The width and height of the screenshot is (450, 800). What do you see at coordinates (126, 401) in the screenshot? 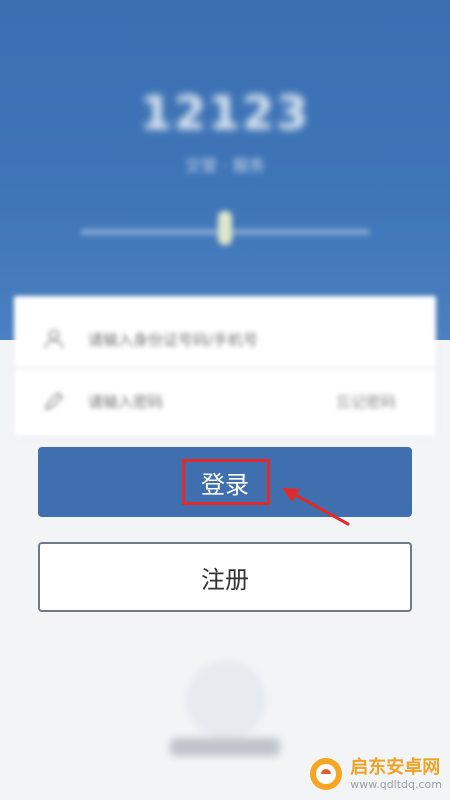
I see `password-placeholder: 请输入密码` at bounding box center [126, 401].